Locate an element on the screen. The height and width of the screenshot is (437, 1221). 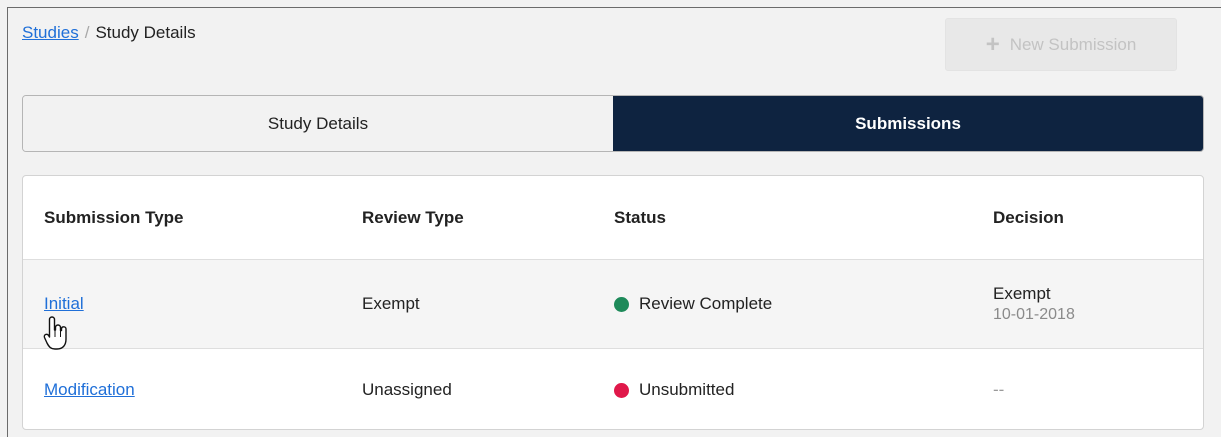
decision-label: Exempt is located at coordinates (1022, 293).